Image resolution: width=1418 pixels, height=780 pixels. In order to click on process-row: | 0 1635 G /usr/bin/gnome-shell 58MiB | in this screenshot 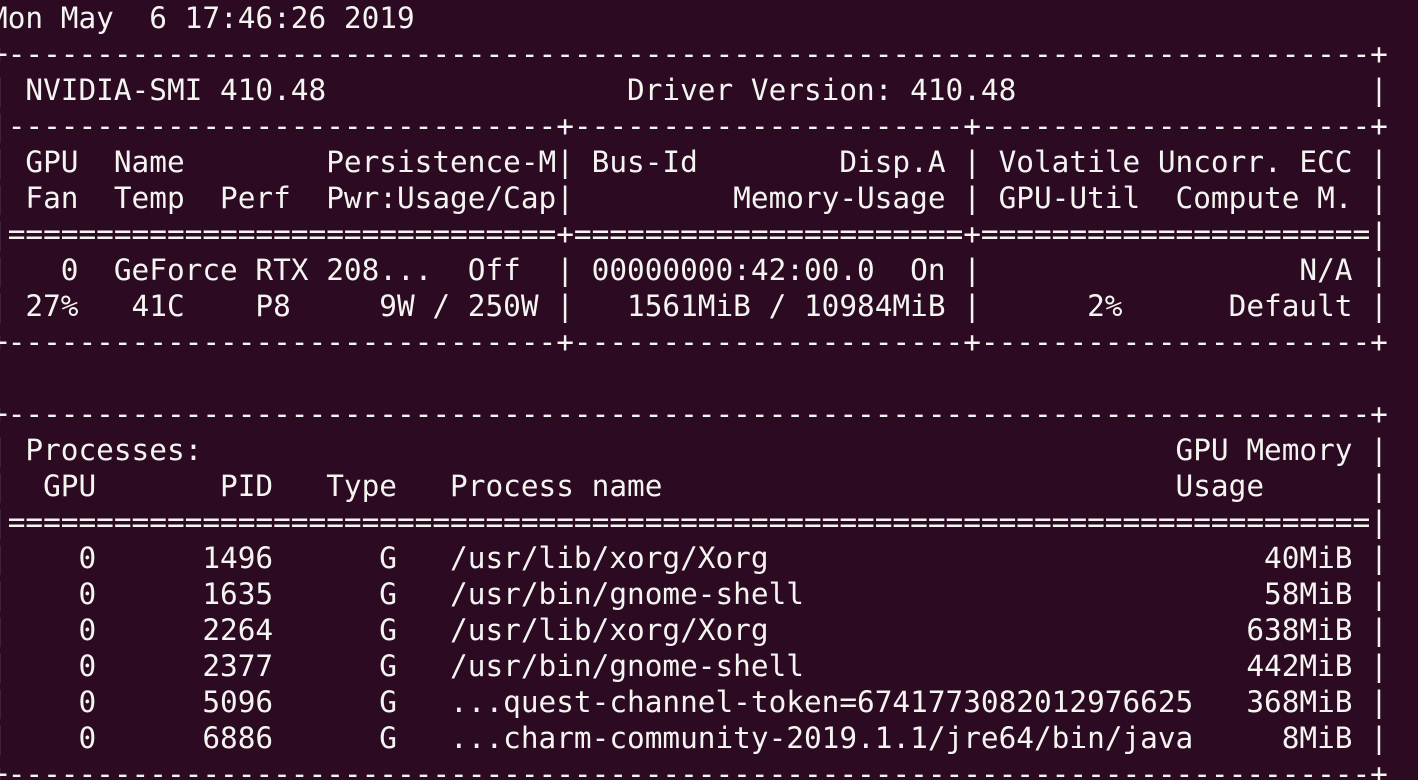, I will do `click(694, 594)`.